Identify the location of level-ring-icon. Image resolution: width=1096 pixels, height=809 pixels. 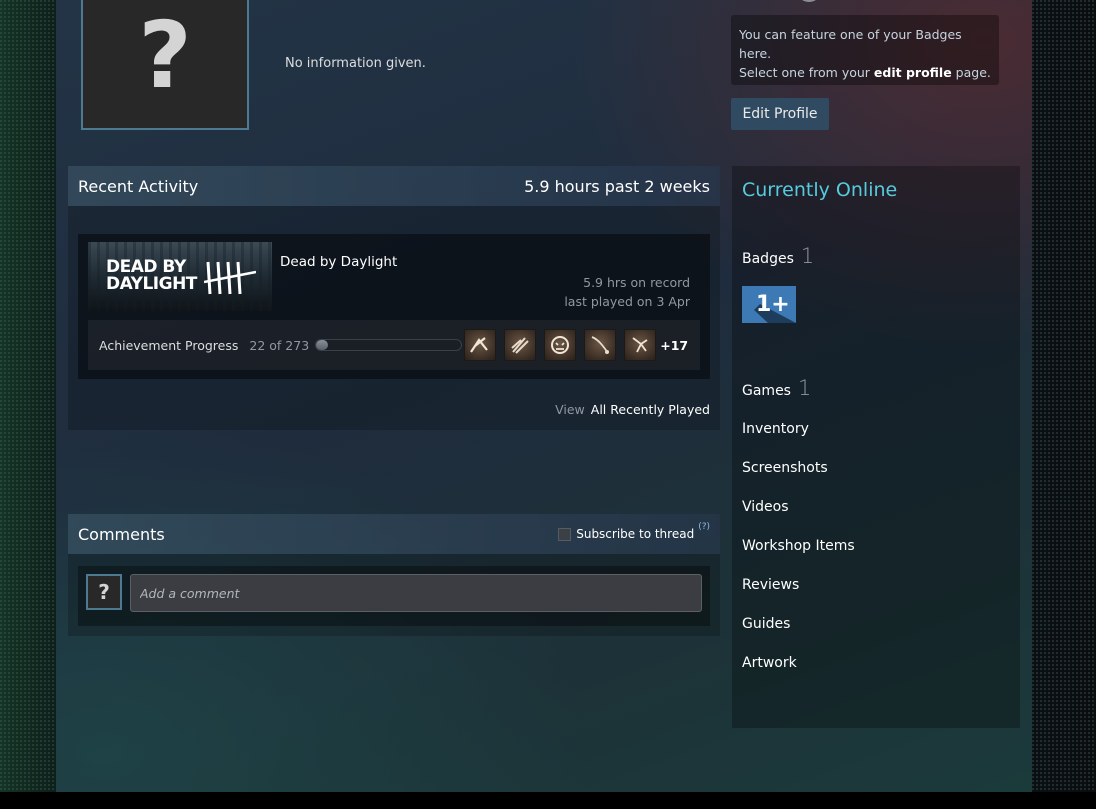
(809, 1).